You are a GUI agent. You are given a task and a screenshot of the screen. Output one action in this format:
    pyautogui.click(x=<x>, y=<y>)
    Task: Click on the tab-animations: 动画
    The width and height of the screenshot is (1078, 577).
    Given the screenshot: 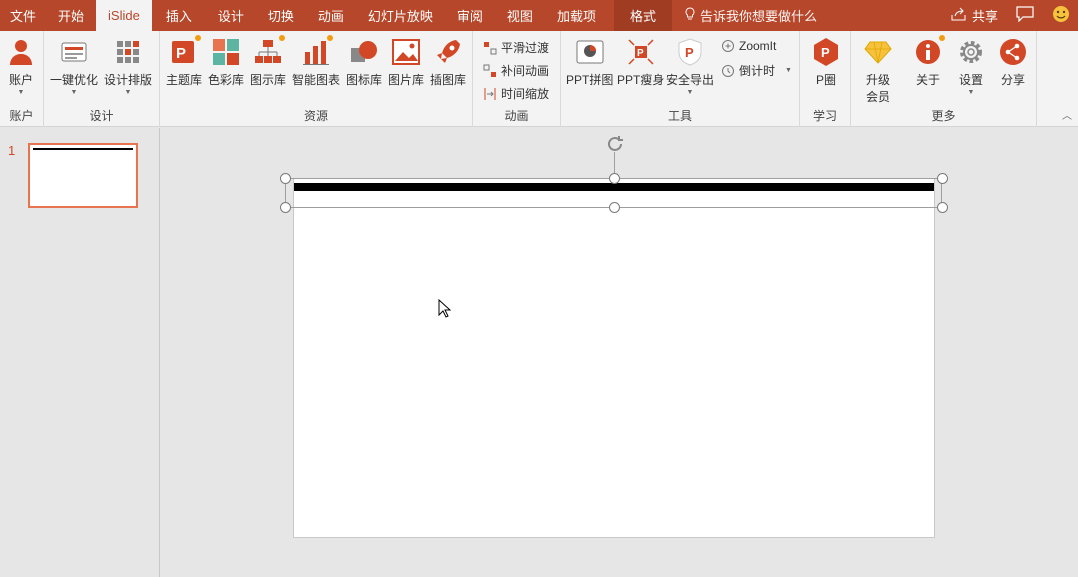 What is the action you would take?
    pyautogui.click(x=331, y=15)
    